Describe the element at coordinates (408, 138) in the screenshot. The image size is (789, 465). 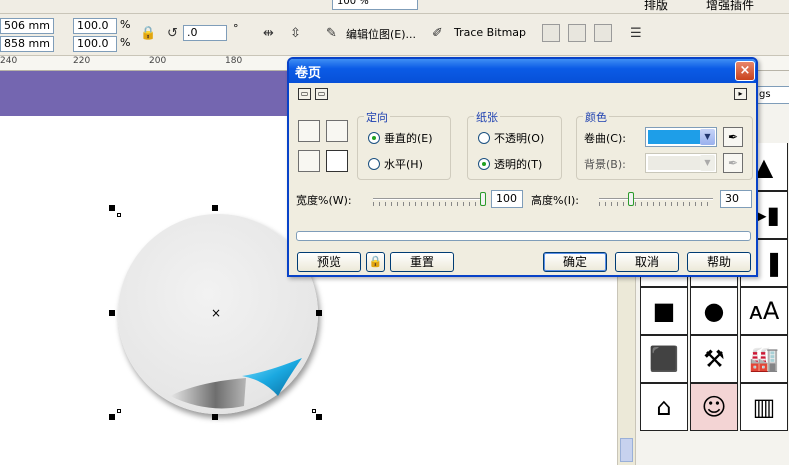
I see `vertical-label: 垂直的(E)` at that location.